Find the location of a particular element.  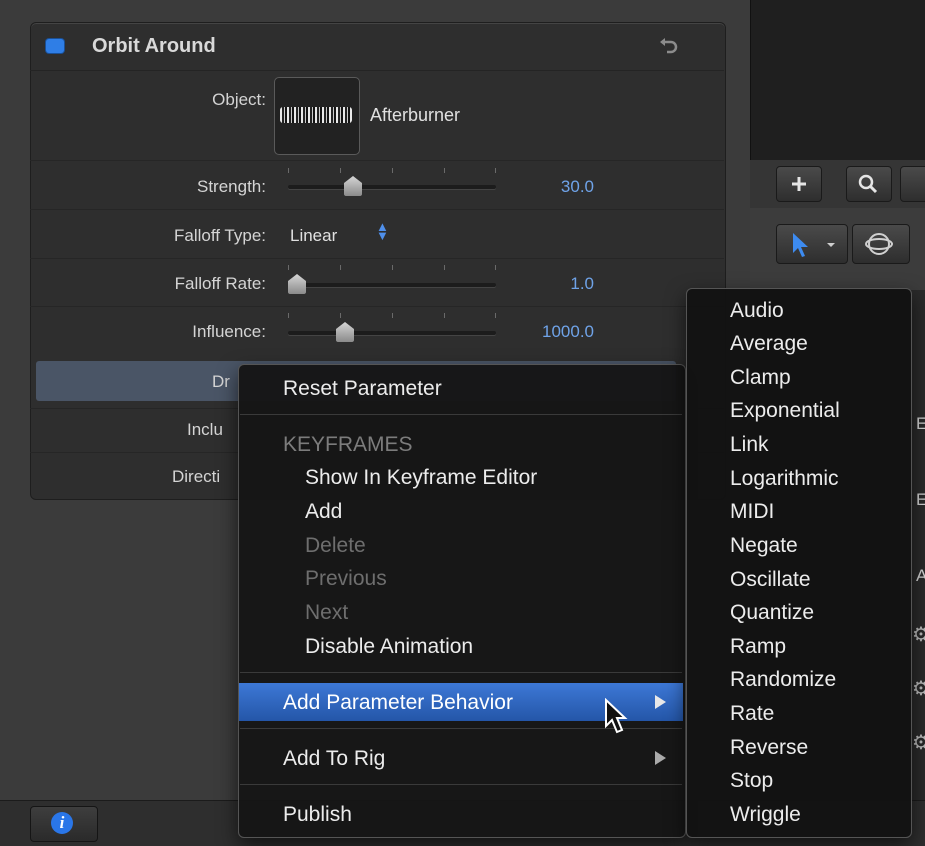

menu-item-add-to-rig: Add To Rig is located at coordinates (334, 759).